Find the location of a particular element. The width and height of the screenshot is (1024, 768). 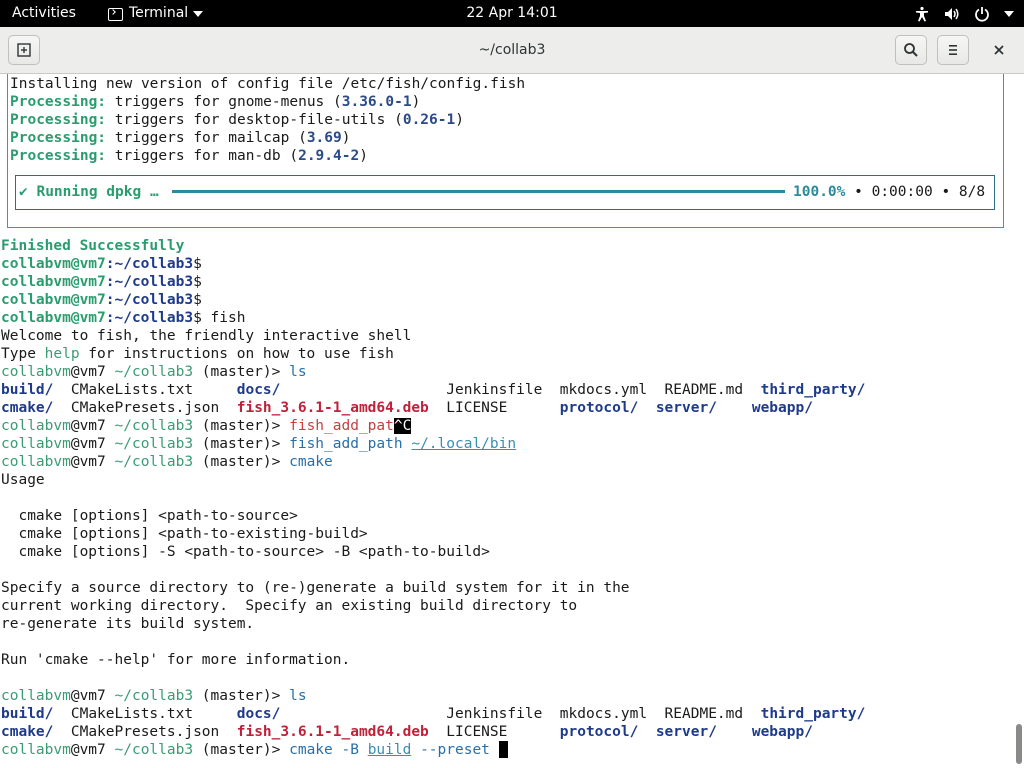

terminal-line: Usage is located at coordinates (23, 480).